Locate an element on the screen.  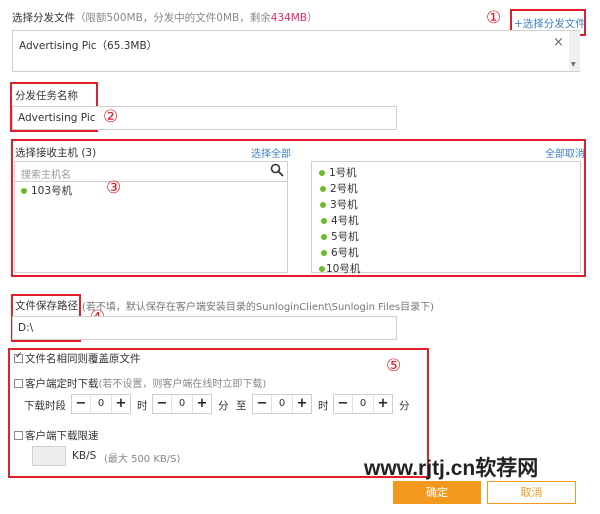
end-minute-stepper: −0 + is located at coordinates (363, 404).